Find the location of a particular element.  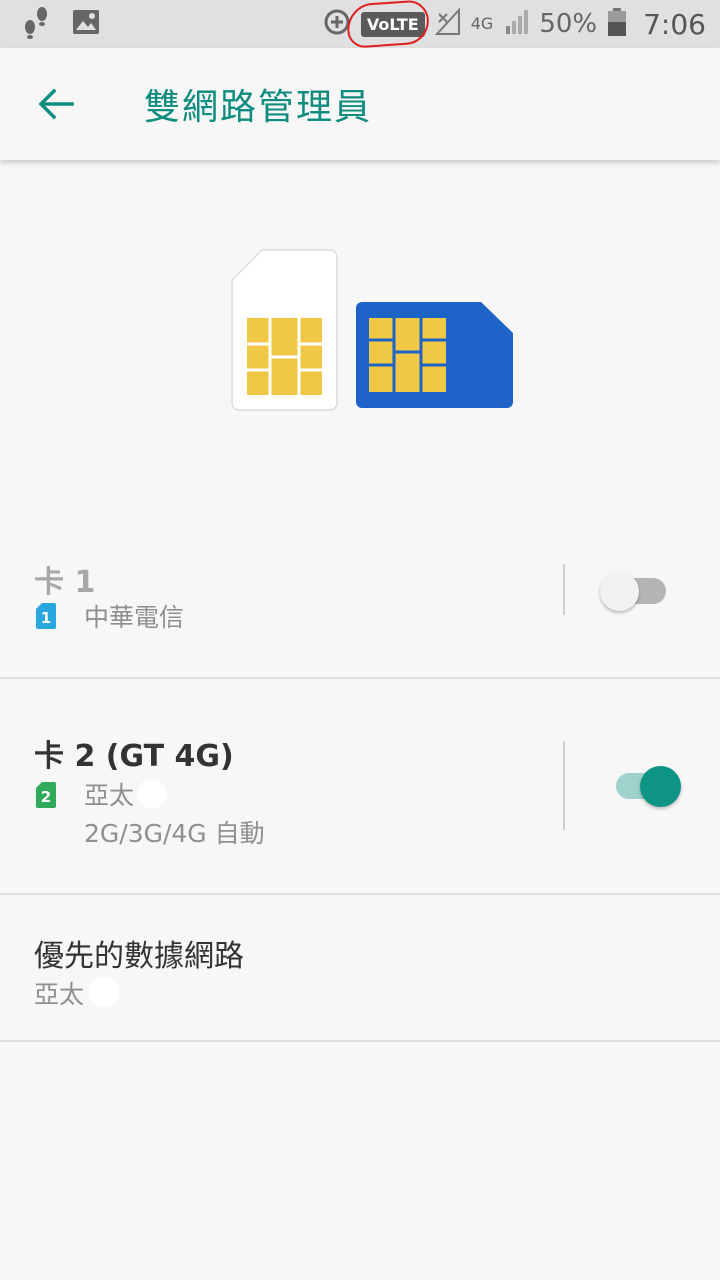

footprints-icon is located at coordinates (36, 24).